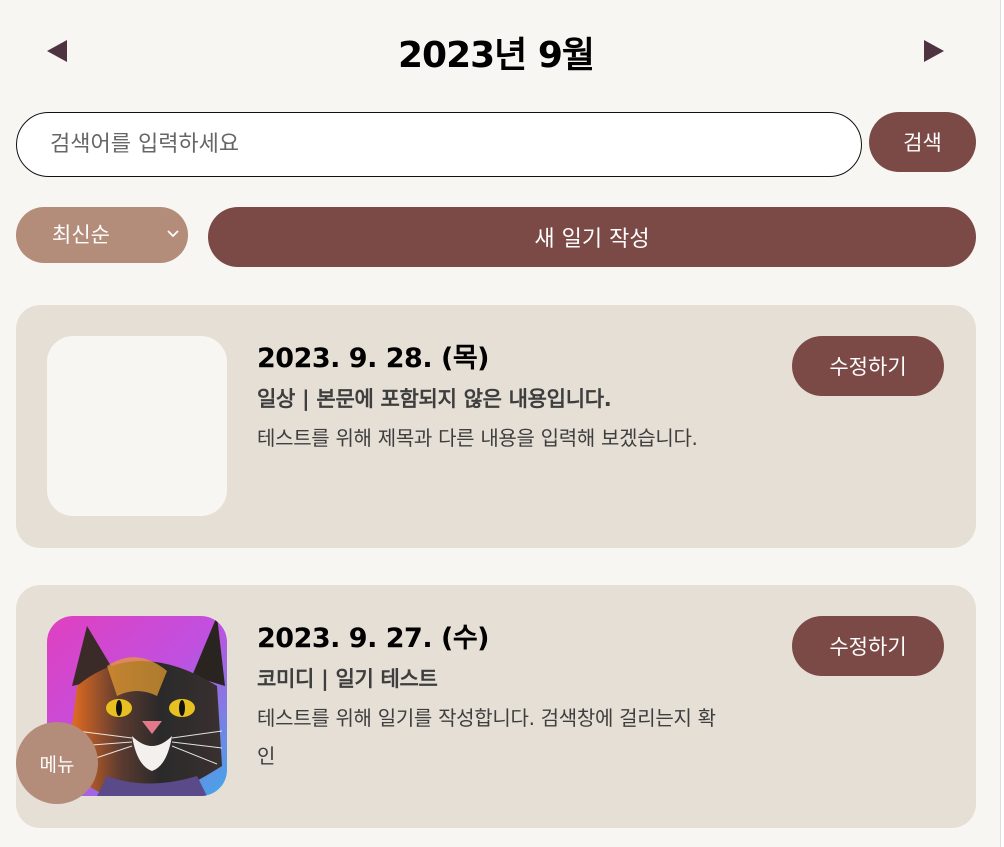 This screenshot has width=1004, height=847. I want to click on sort-select: 최신순, so click(102, 235).